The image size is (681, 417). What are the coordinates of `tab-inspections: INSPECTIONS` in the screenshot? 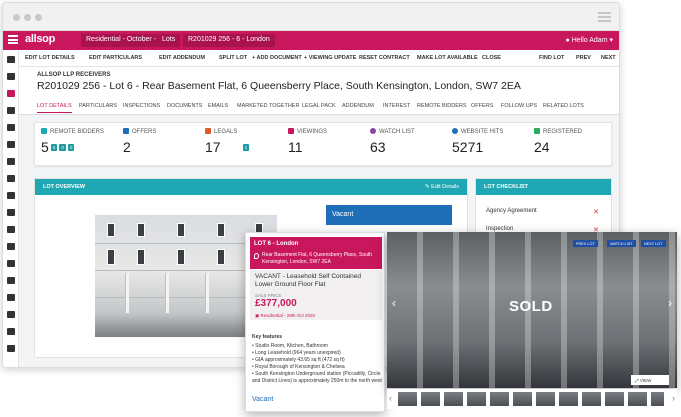 It's located at (141, 106).